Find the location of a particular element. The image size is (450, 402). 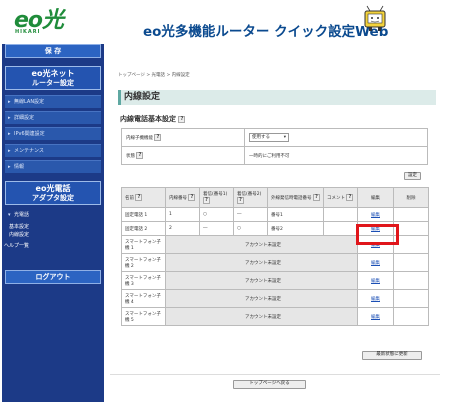

col-header-edit: 編集 is located at coordinates (375, 197).